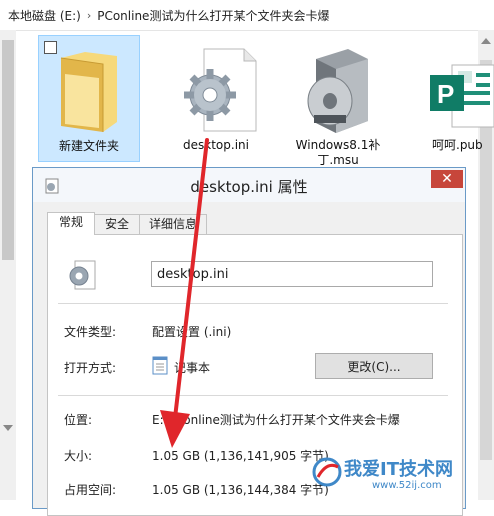 The height and width of the screenshot is (516, 494). What do you see at coordinates (292, 274) in the screenshot?
I see `file-name-field: desktop.ini` at bounding box center [292, 274].